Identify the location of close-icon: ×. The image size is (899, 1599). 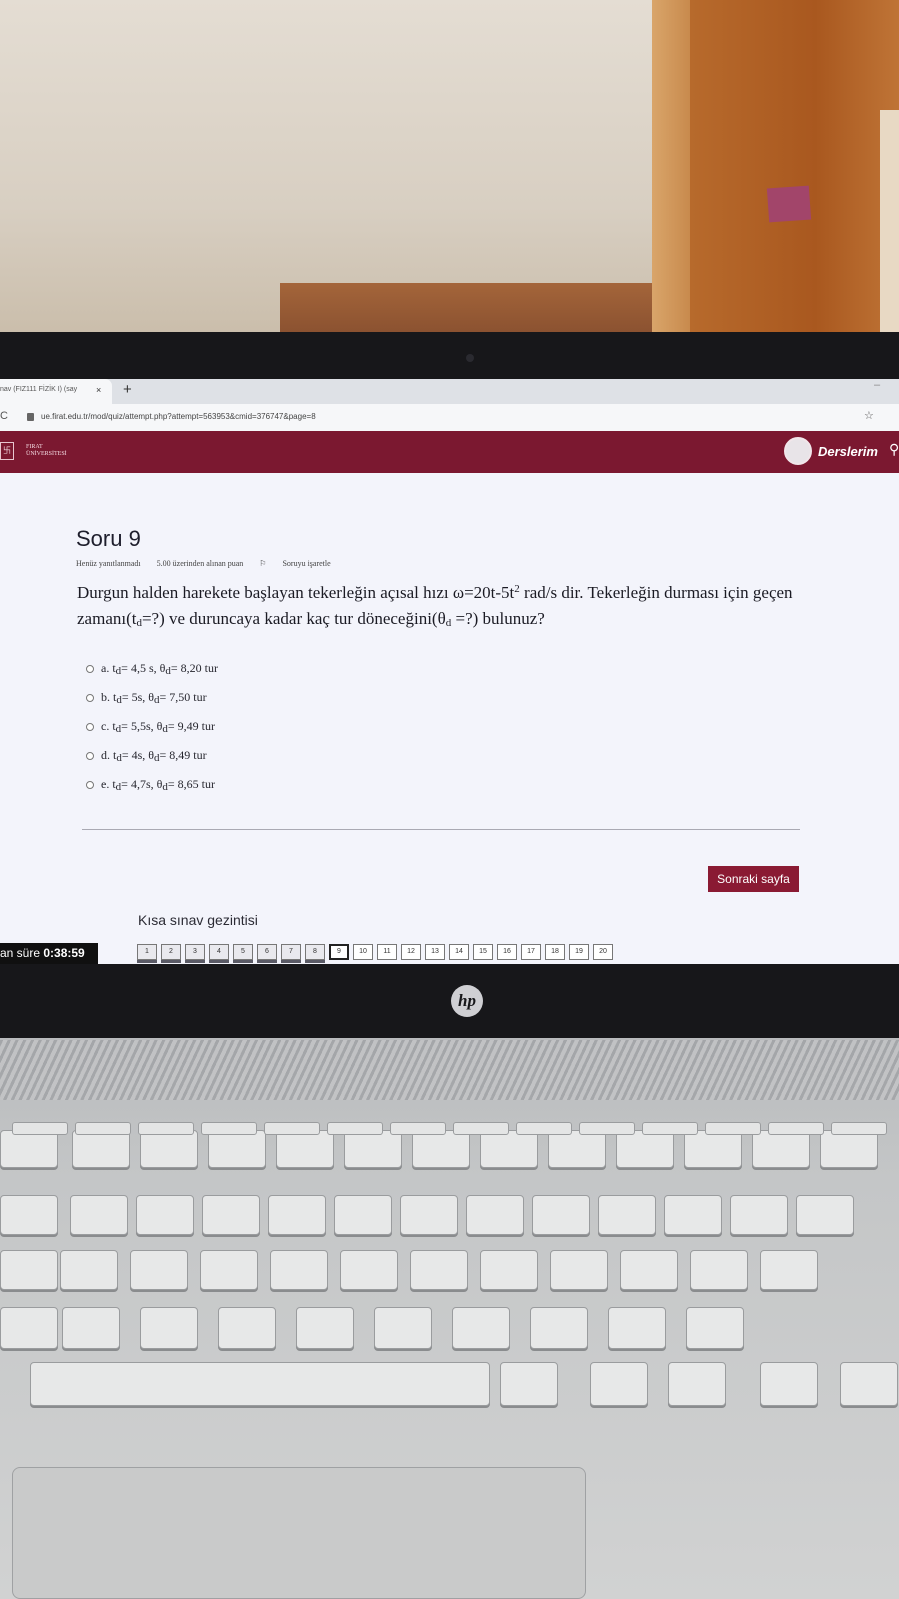
(98, 390).